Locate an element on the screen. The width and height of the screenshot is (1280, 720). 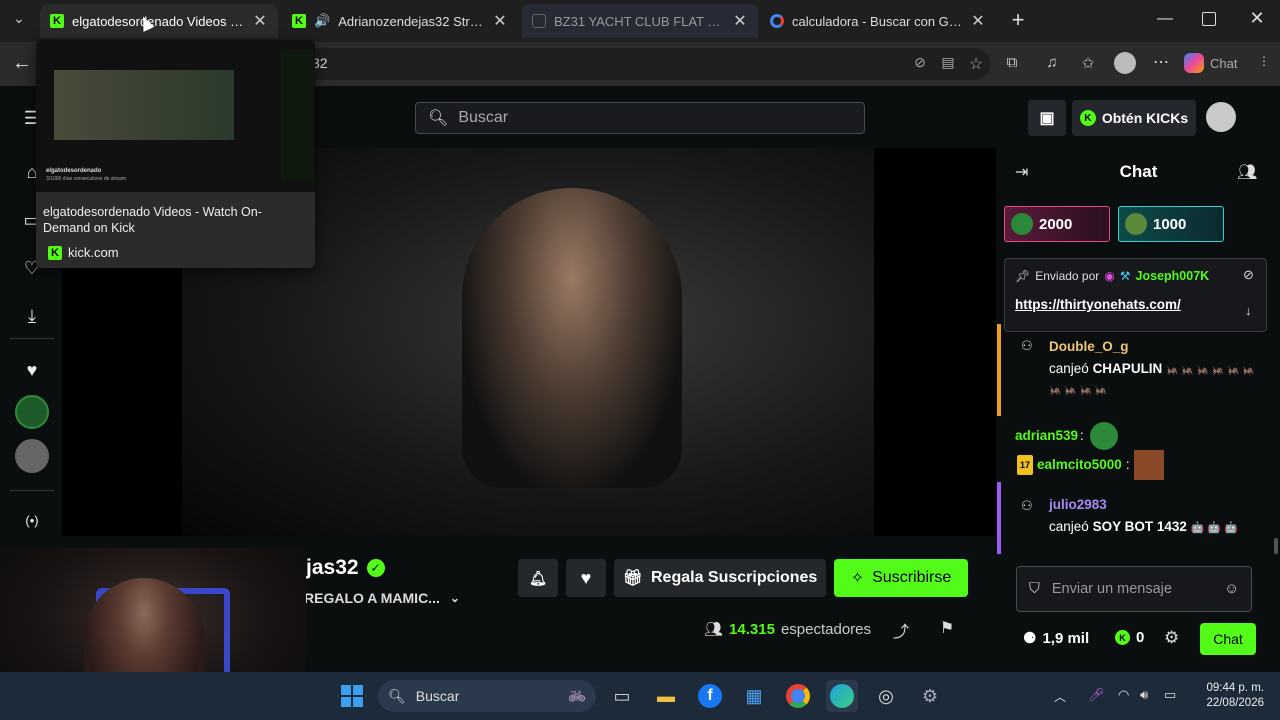
reader-view-icon: ▤ is located at coordinates (948, 64).